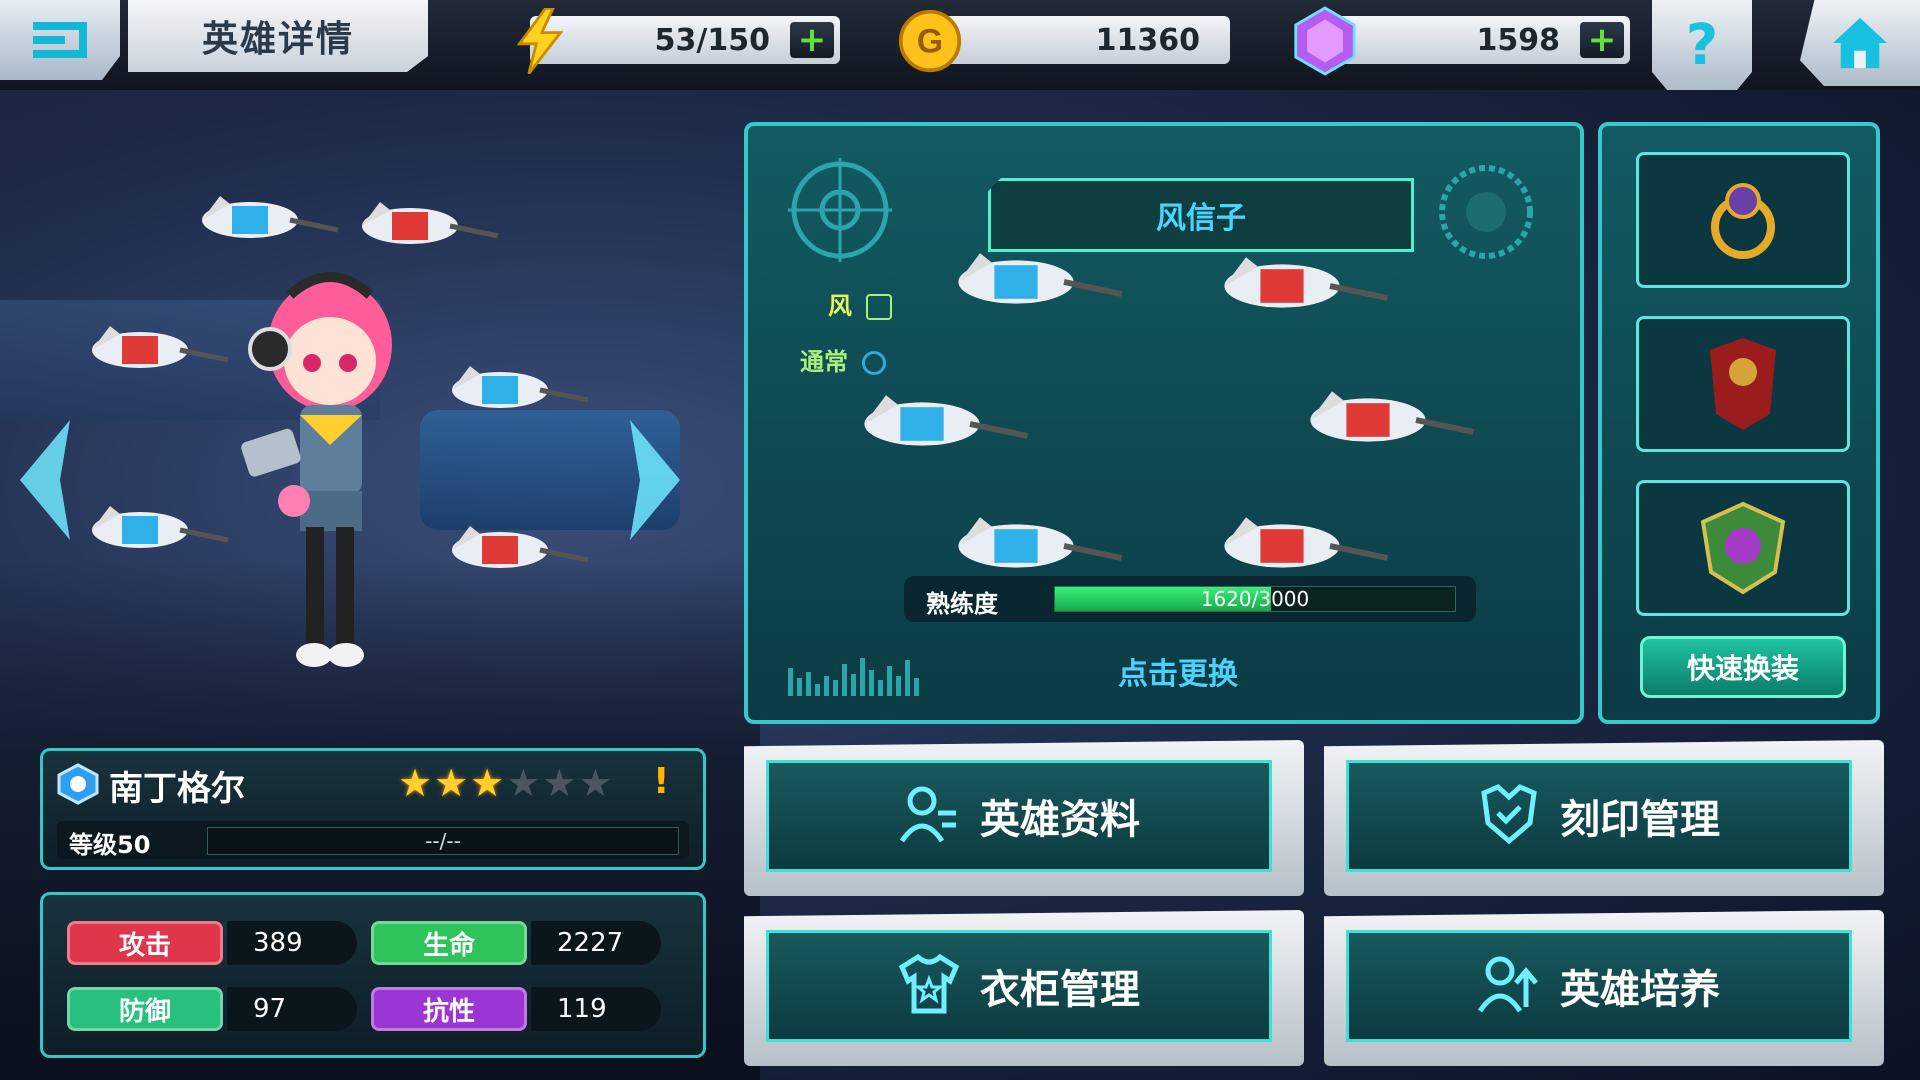 Image resolution: width=1920 pixels, height=1080 pixels. I want to click on home-button, so click(1860, 43).